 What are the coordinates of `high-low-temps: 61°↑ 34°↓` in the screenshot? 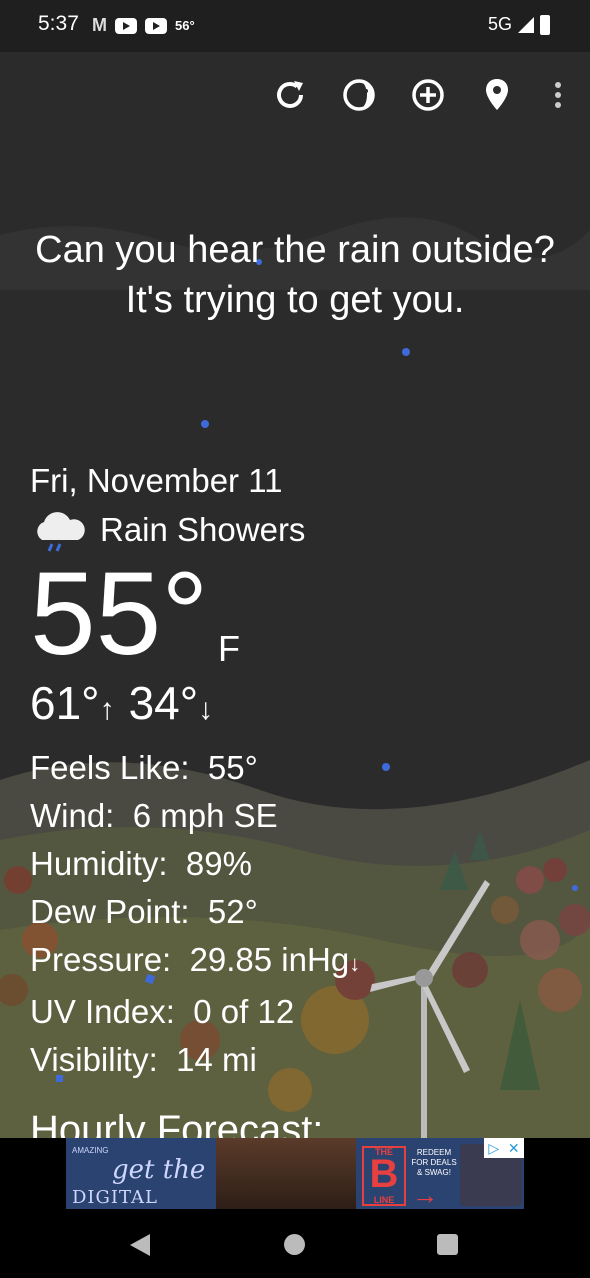 It's located at (121, 703).